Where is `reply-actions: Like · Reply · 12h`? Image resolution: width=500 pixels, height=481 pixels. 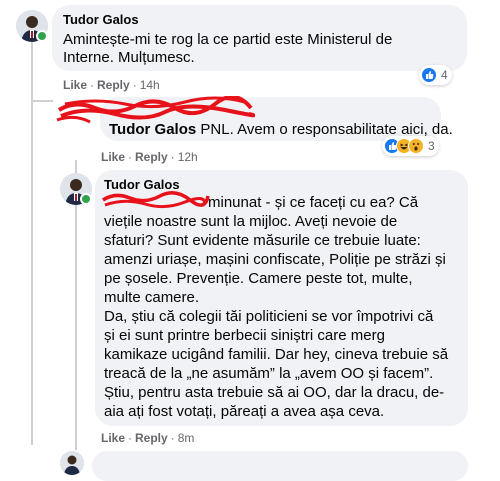 reply-actions: Like · Reply · 12h is located at coordinates (149, 157).